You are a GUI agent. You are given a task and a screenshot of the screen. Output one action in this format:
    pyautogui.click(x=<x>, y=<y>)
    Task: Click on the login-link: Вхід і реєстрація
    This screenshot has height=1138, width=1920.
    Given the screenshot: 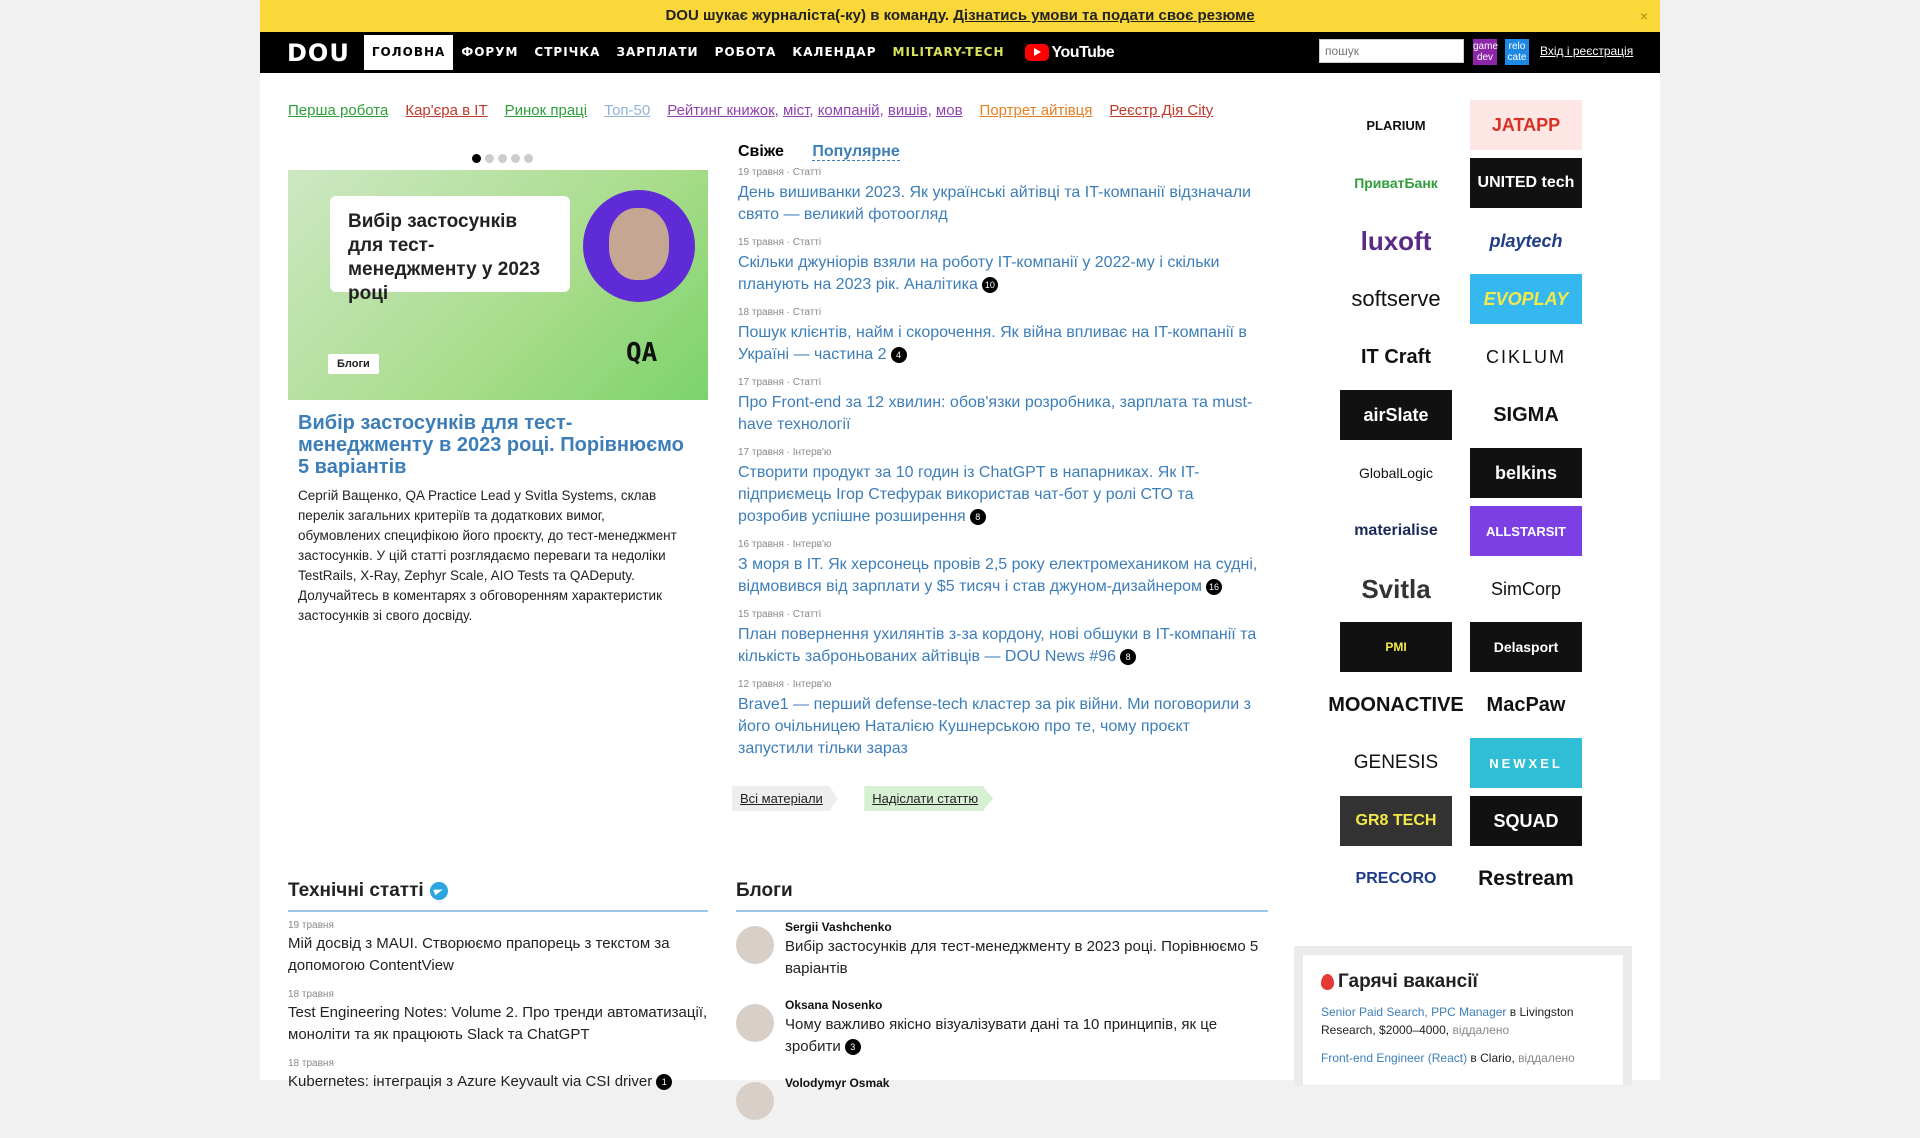 What is the action you would take?
    pyautogui.click(x=1586, y=51)
    